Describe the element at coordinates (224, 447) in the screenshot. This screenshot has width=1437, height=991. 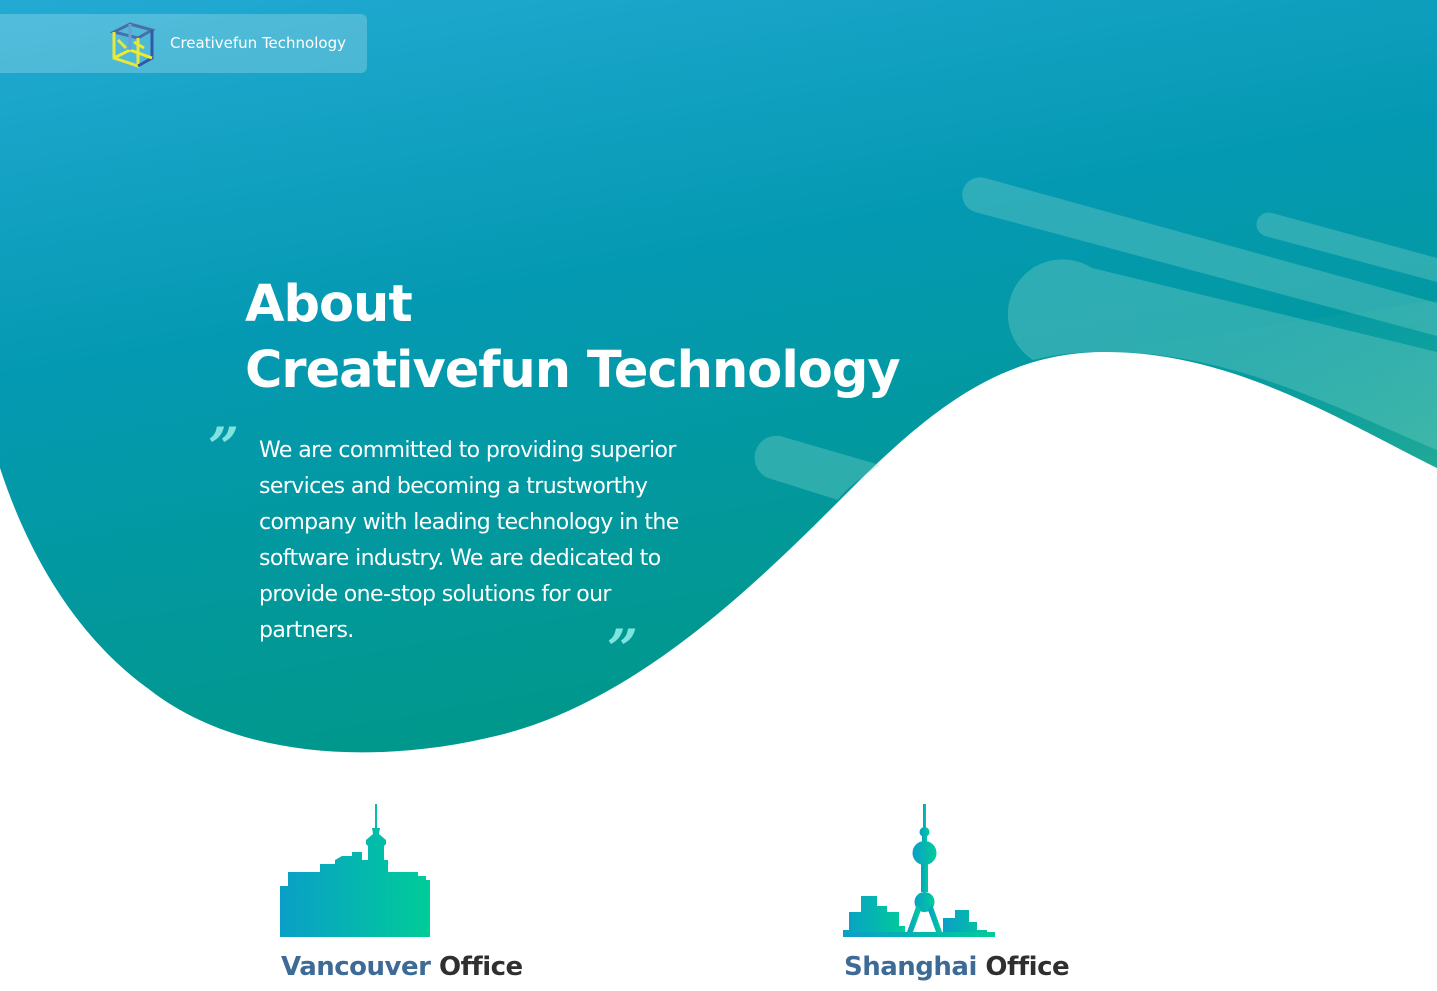
I see `quote-open-icon: ”` at that location.